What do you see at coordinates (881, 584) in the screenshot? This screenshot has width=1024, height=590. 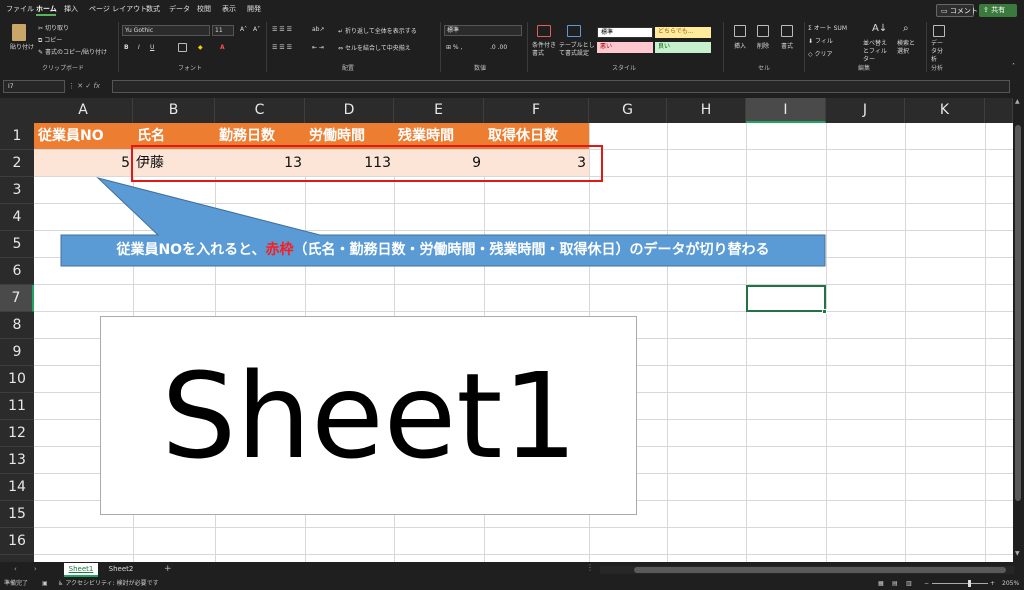 I see `view-normal-icon: ▦` at bounding box center [881, 584].